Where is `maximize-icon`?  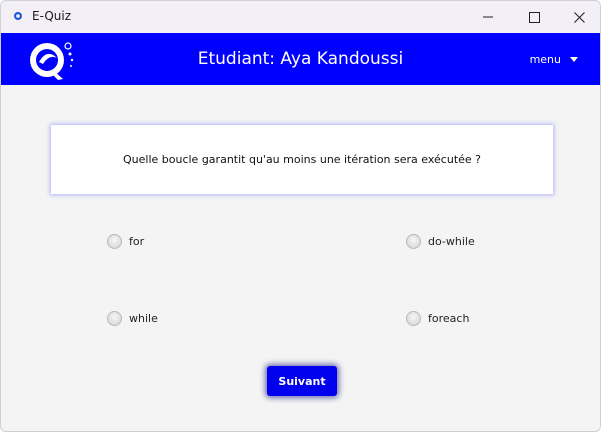
maximize-icon is located at coordinates (534, 17).